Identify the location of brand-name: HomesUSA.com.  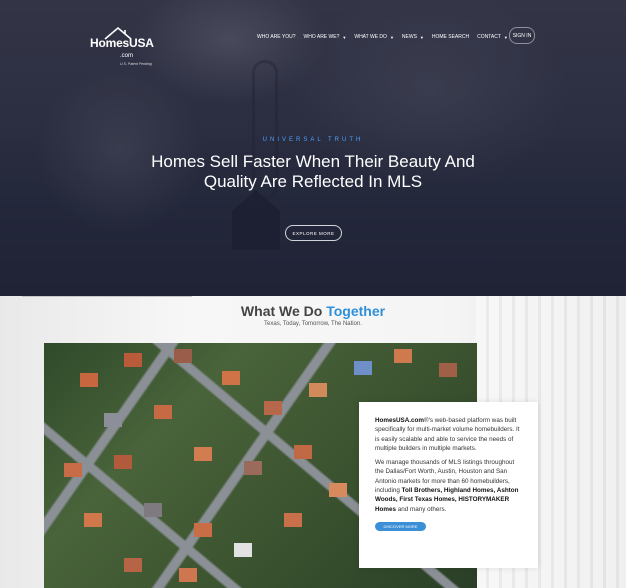
(399, 420).